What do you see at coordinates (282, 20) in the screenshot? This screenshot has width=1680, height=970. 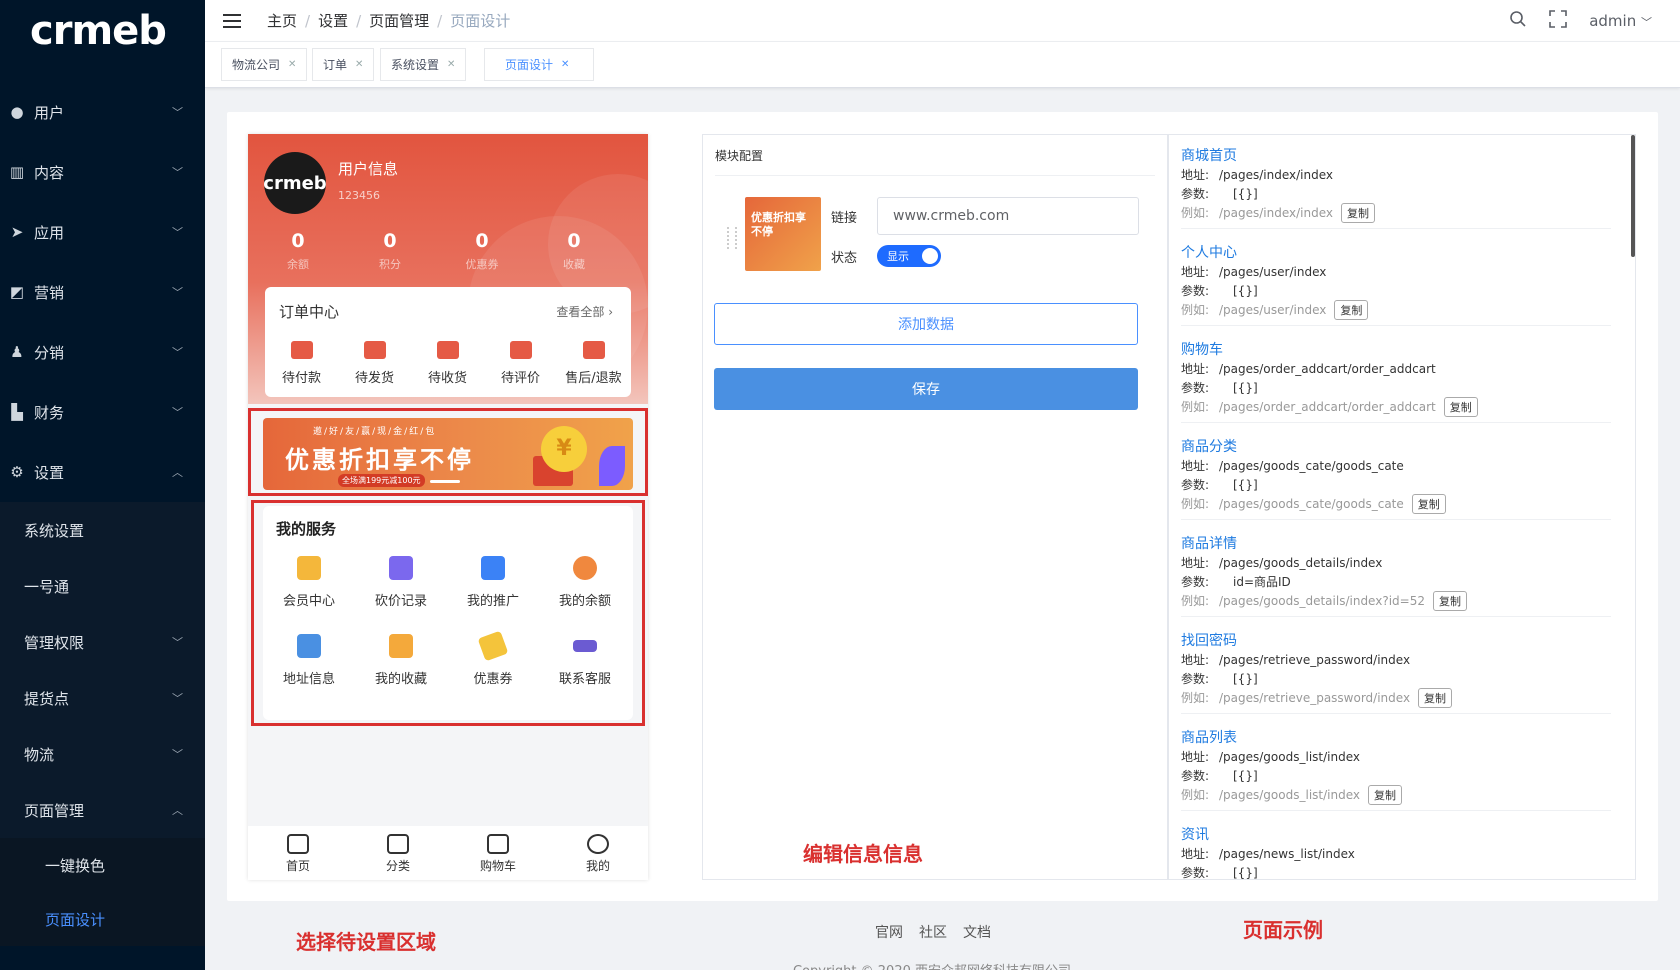 I see `breadcrumb-home: 主页` at bounding box center [282, 20].